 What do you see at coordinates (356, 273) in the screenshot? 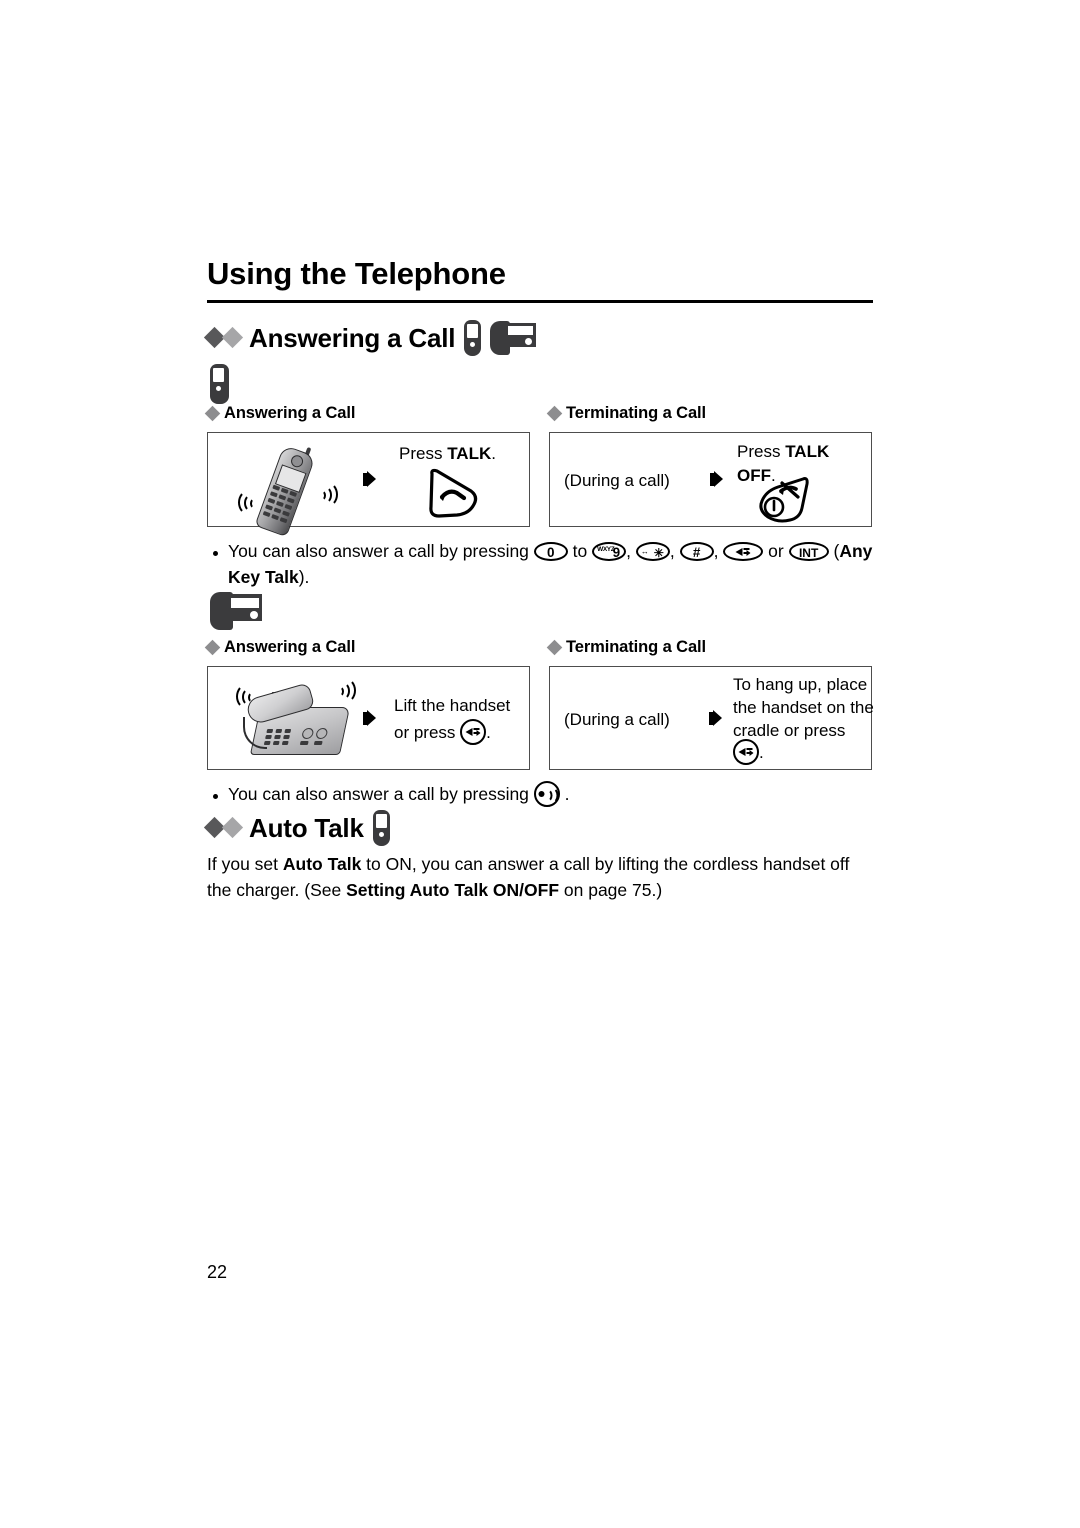
I see `page-title: Using the Telephone` at bounding box center [356, 273].